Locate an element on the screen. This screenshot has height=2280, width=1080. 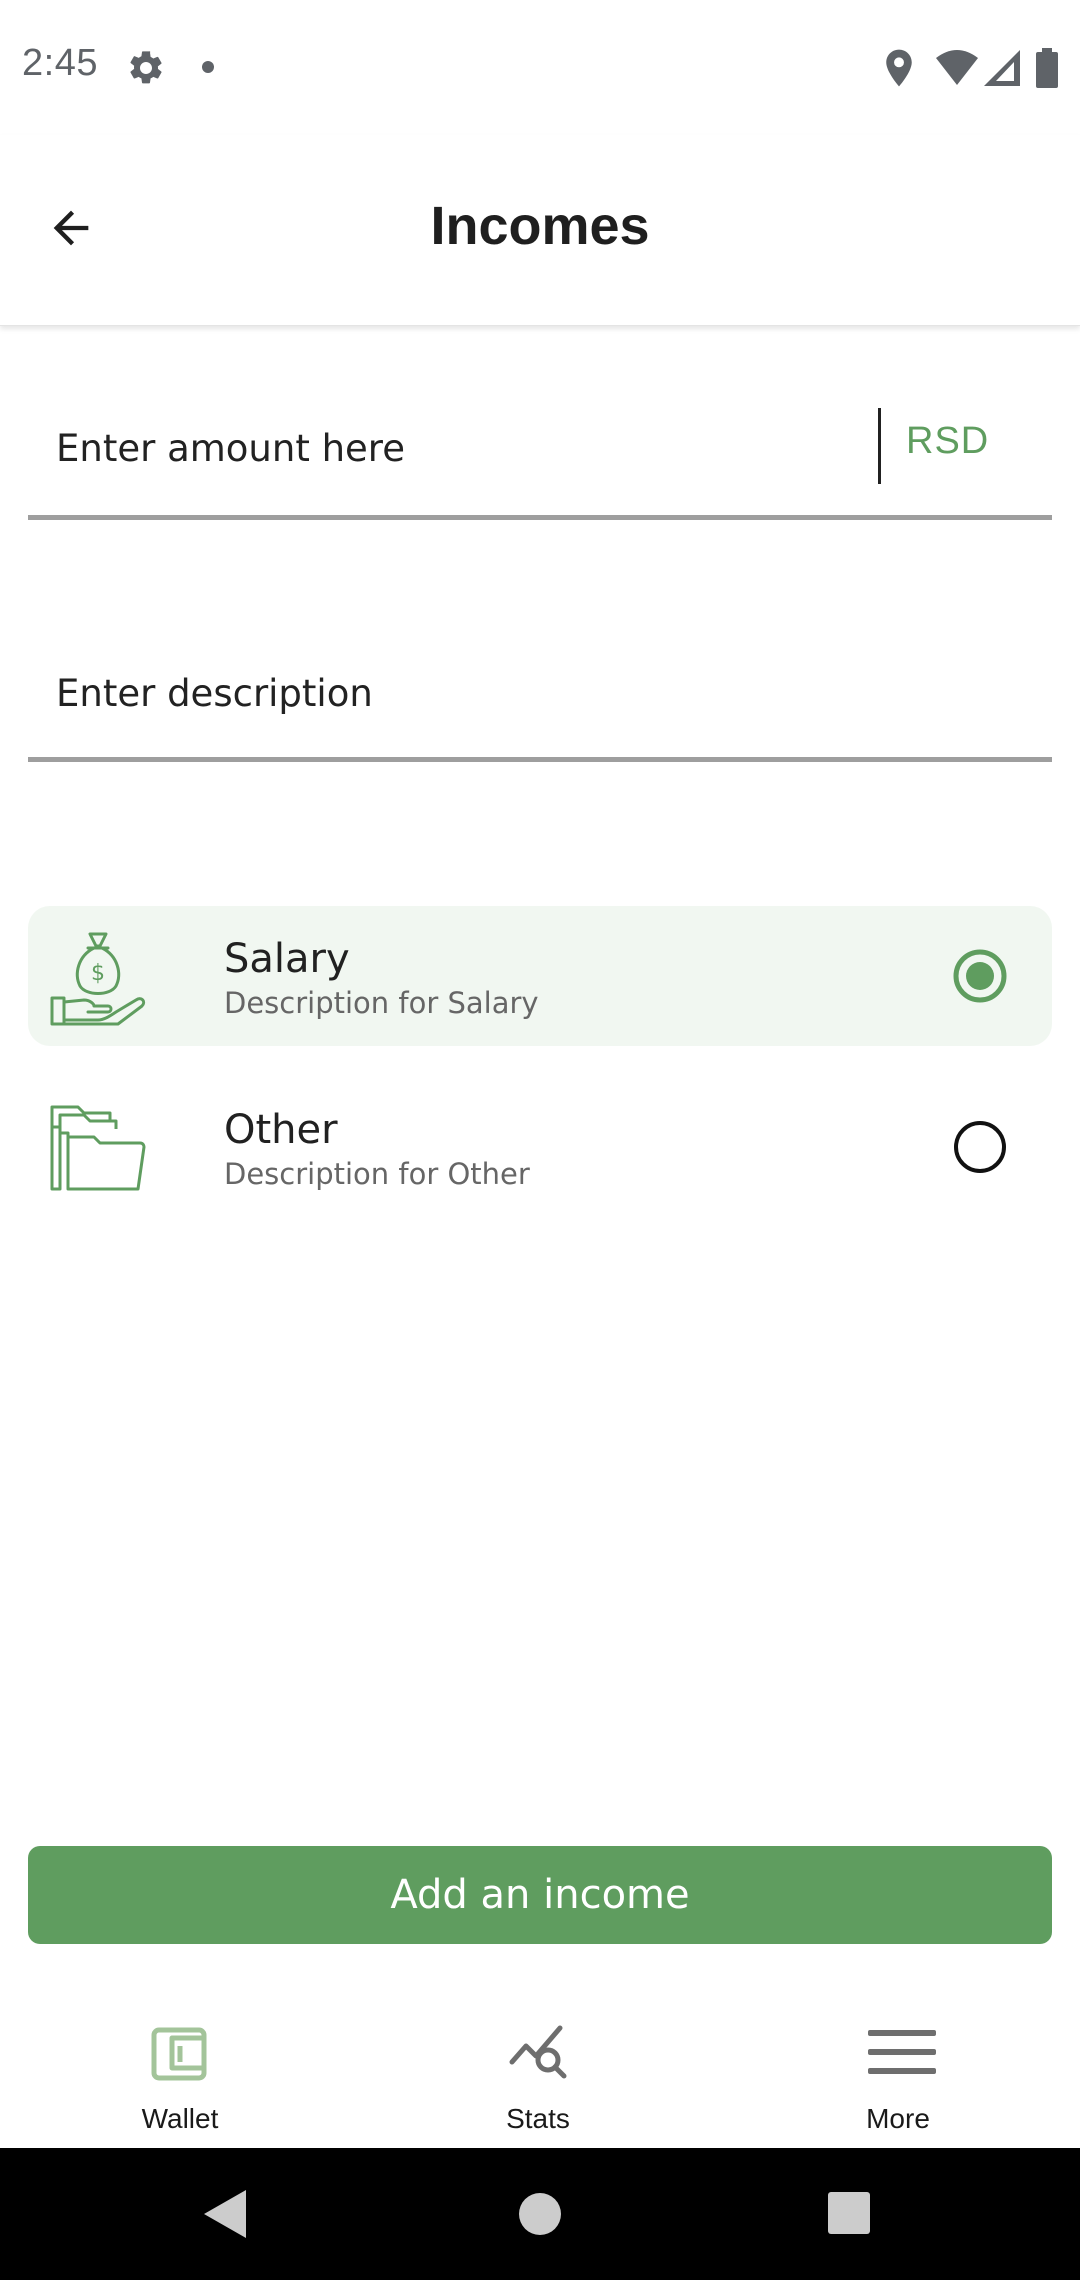
status-bar: 2:45 is located at coordinates (540, 67).